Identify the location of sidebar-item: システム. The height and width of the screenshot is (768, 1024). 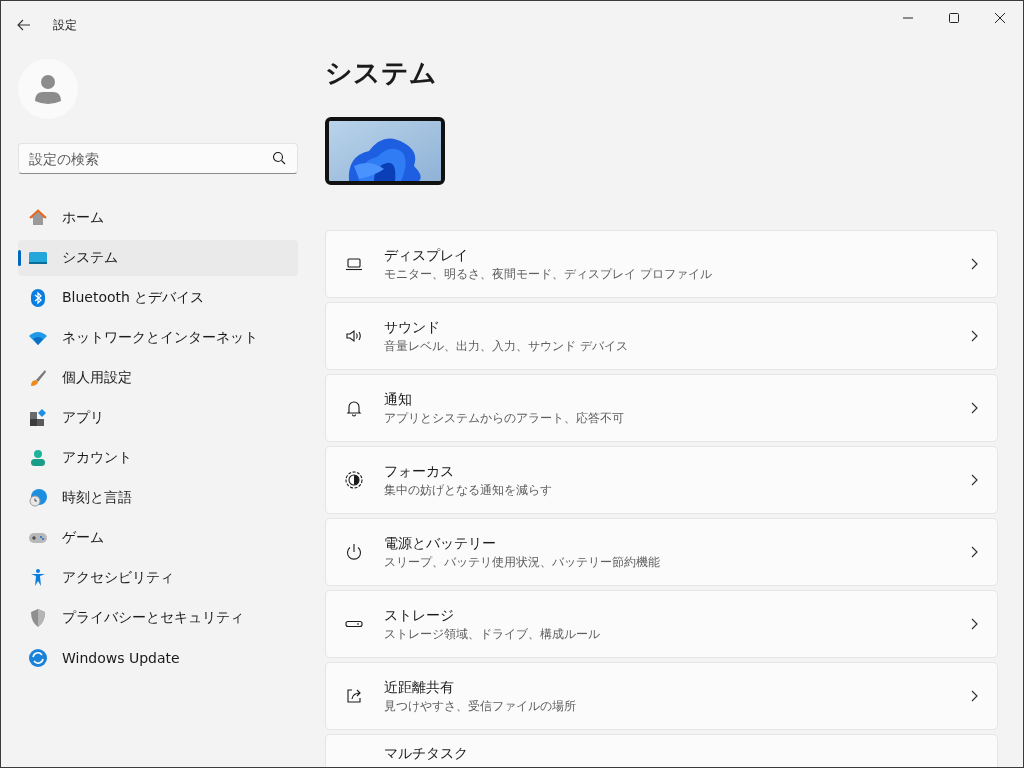
(158, 258).